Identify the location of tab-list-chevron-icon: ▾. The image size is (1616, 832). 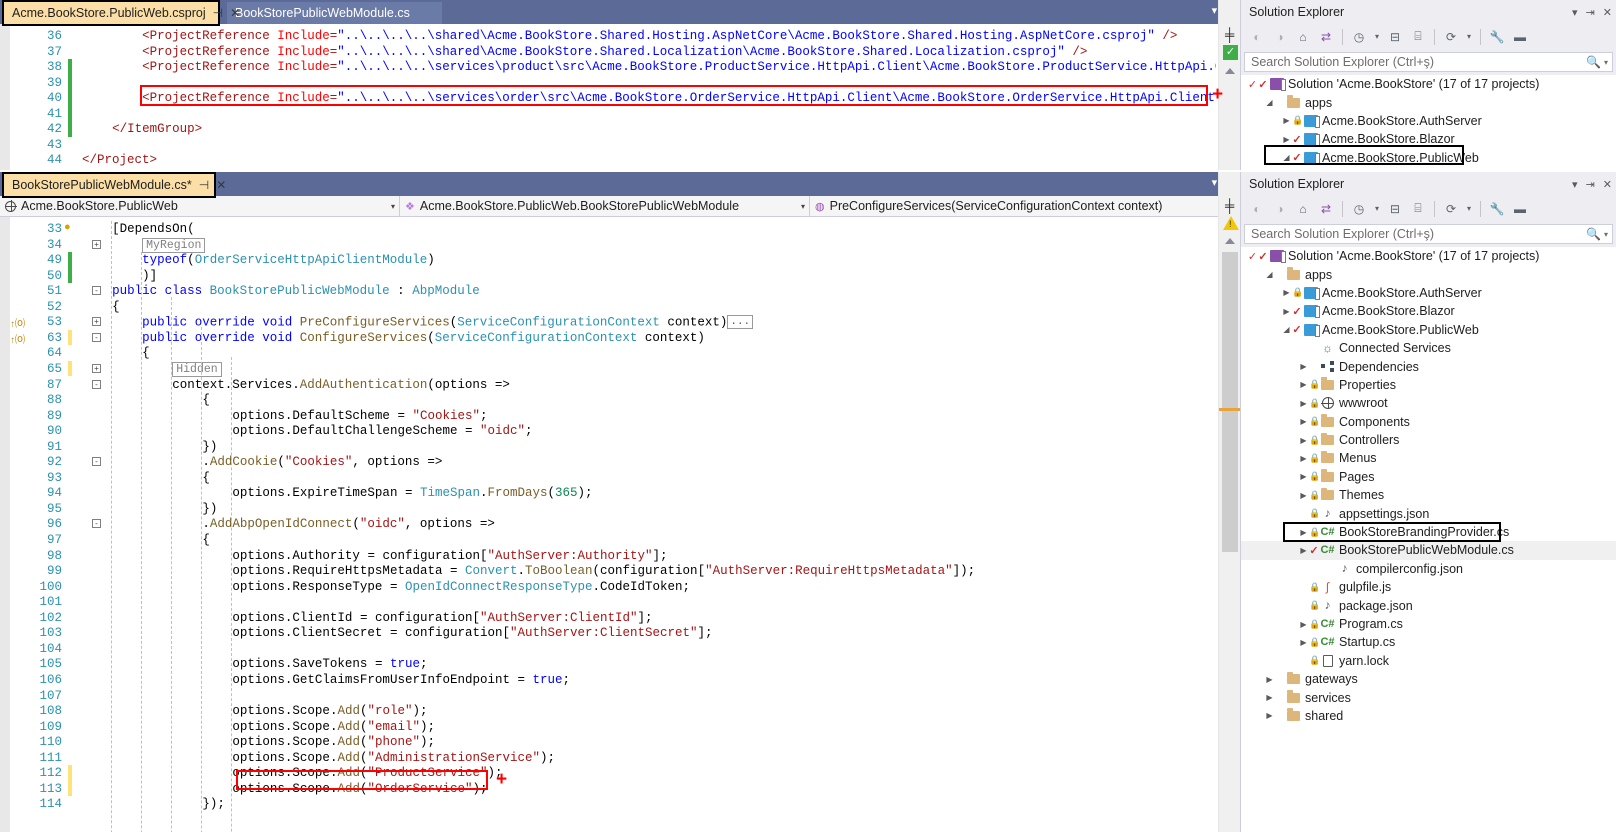
(1215, 10).